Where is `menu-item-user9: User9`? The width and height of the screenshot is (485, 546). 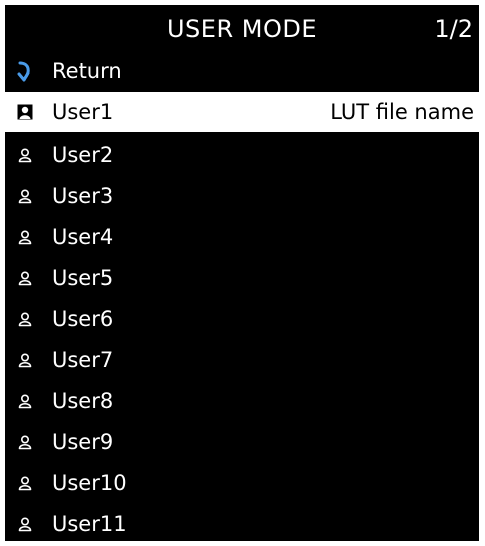
menu-item-user9: User9 is located at coordinates (242, 442).